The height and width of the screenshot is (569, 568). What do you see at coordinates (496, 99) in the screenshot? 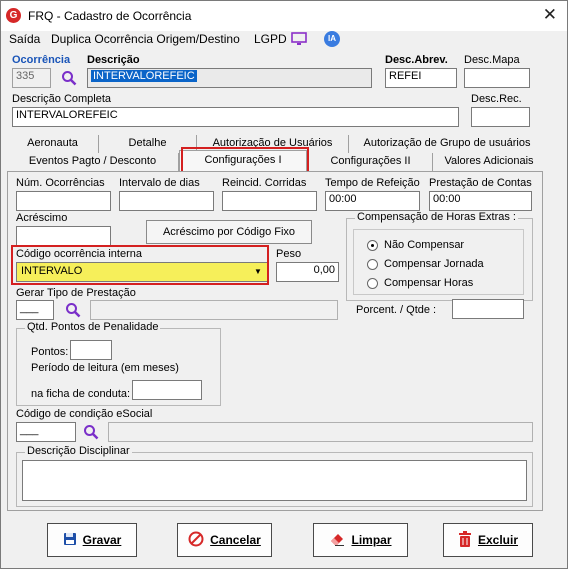
I see `desc-rec-label: Desc.Rec.` at bounding box center [496, 99].